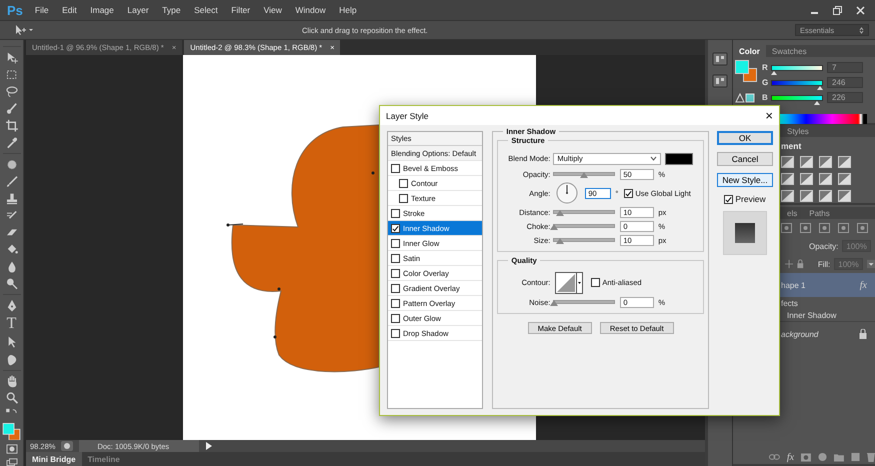 This screenshot has width=875, height=466. Describe the element at coordinates (845, 67) in the screenshot. I see `value-field: 7` at that location.